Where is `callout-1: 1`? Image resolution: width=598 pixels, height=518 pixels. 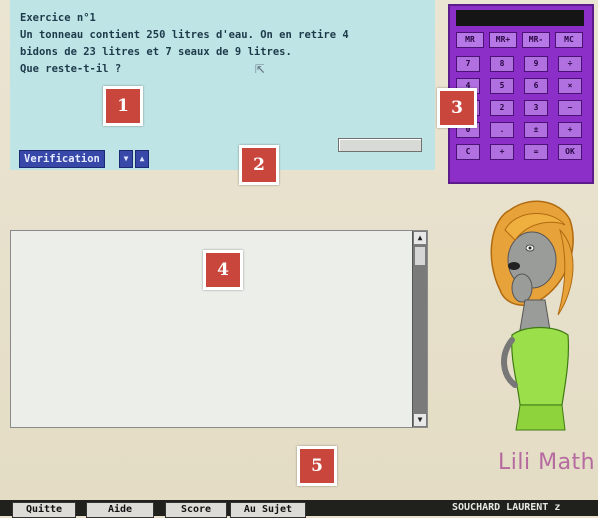 callout-1: 1 is located at coordinates (123, 106).